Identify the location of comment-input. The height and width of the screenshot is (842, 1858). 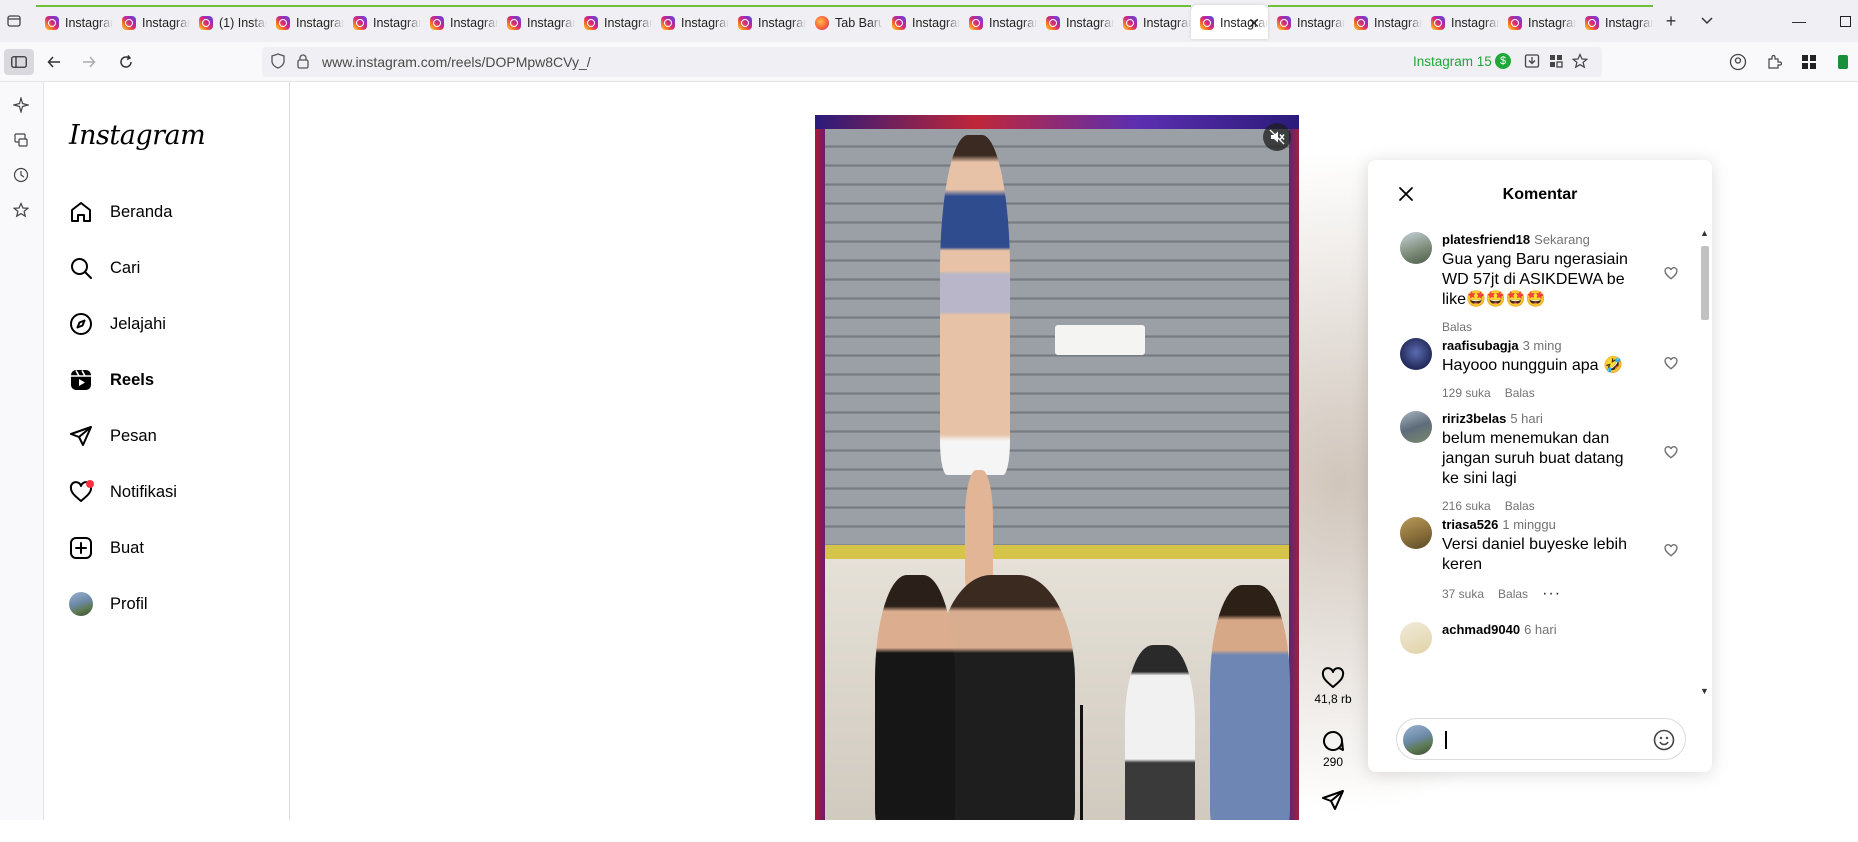
(1541, 740).